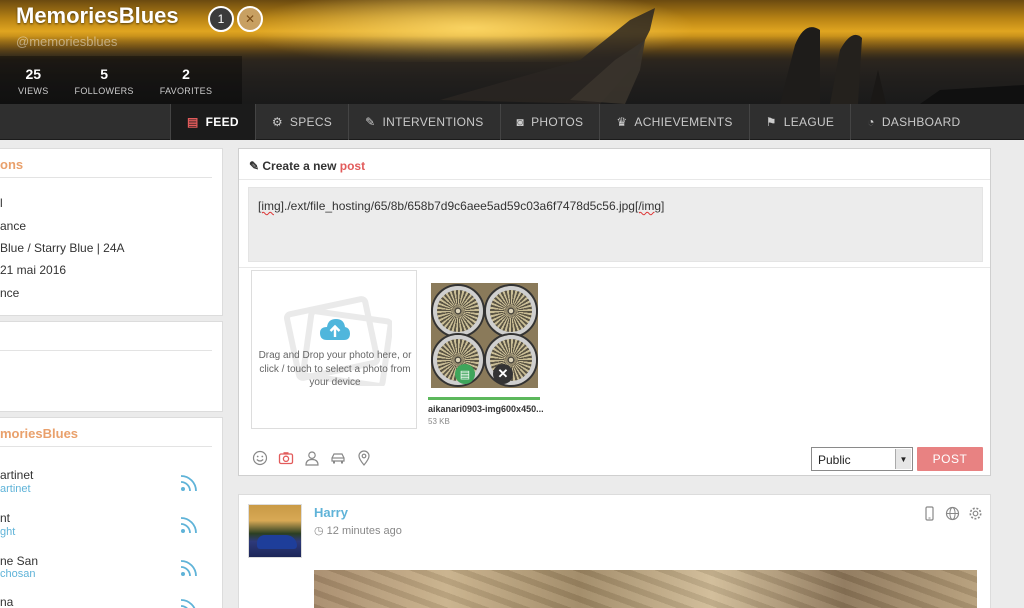 The height and width of the screenshot is (608, 1024). Describe the element at coordinates (862, 459) in the screenshot. I see `visibility-select: Public ▼` at that location.